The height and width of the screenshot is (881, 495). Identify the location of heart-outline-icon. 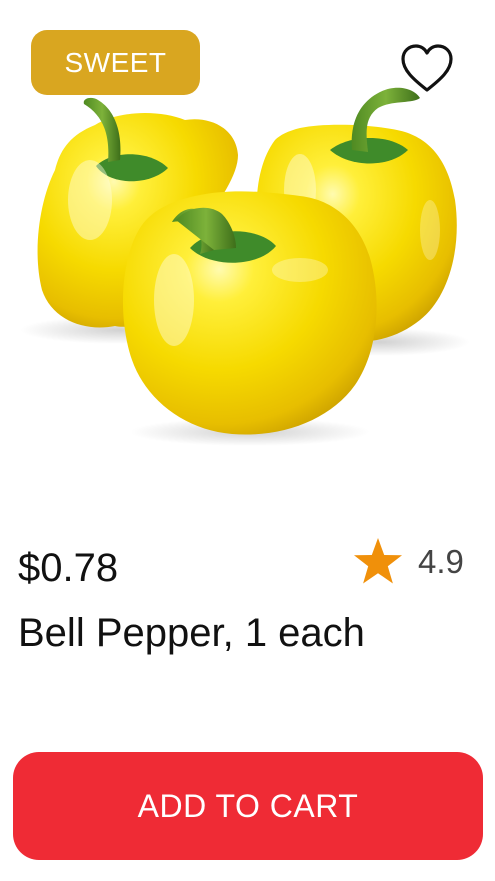
(427, 68).